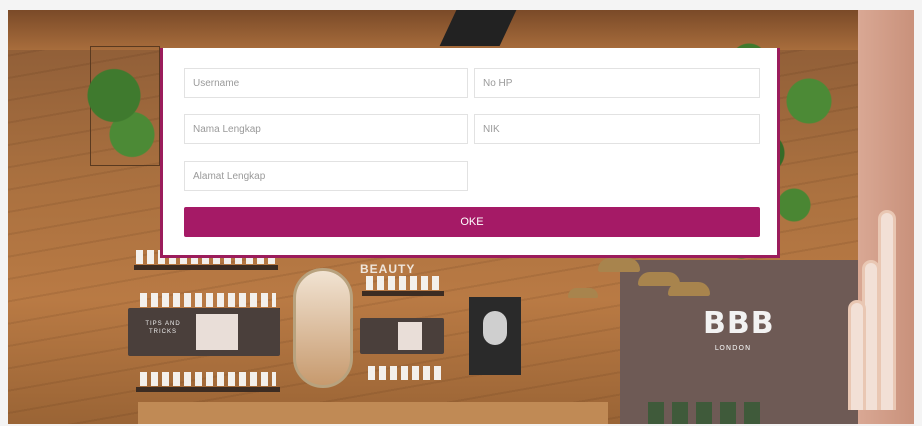  What do you see at coordinates (326, 129) in the screenshot?
I see `full-name-input` at bounding box center [326, 129].